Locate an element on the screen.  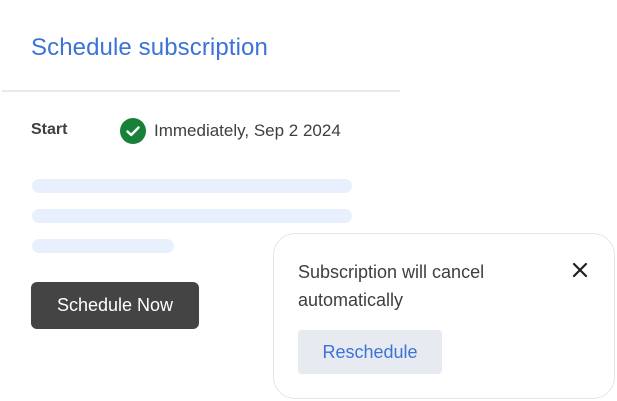
reschedule-button: Reschedule is located at coordinates (370, 352).